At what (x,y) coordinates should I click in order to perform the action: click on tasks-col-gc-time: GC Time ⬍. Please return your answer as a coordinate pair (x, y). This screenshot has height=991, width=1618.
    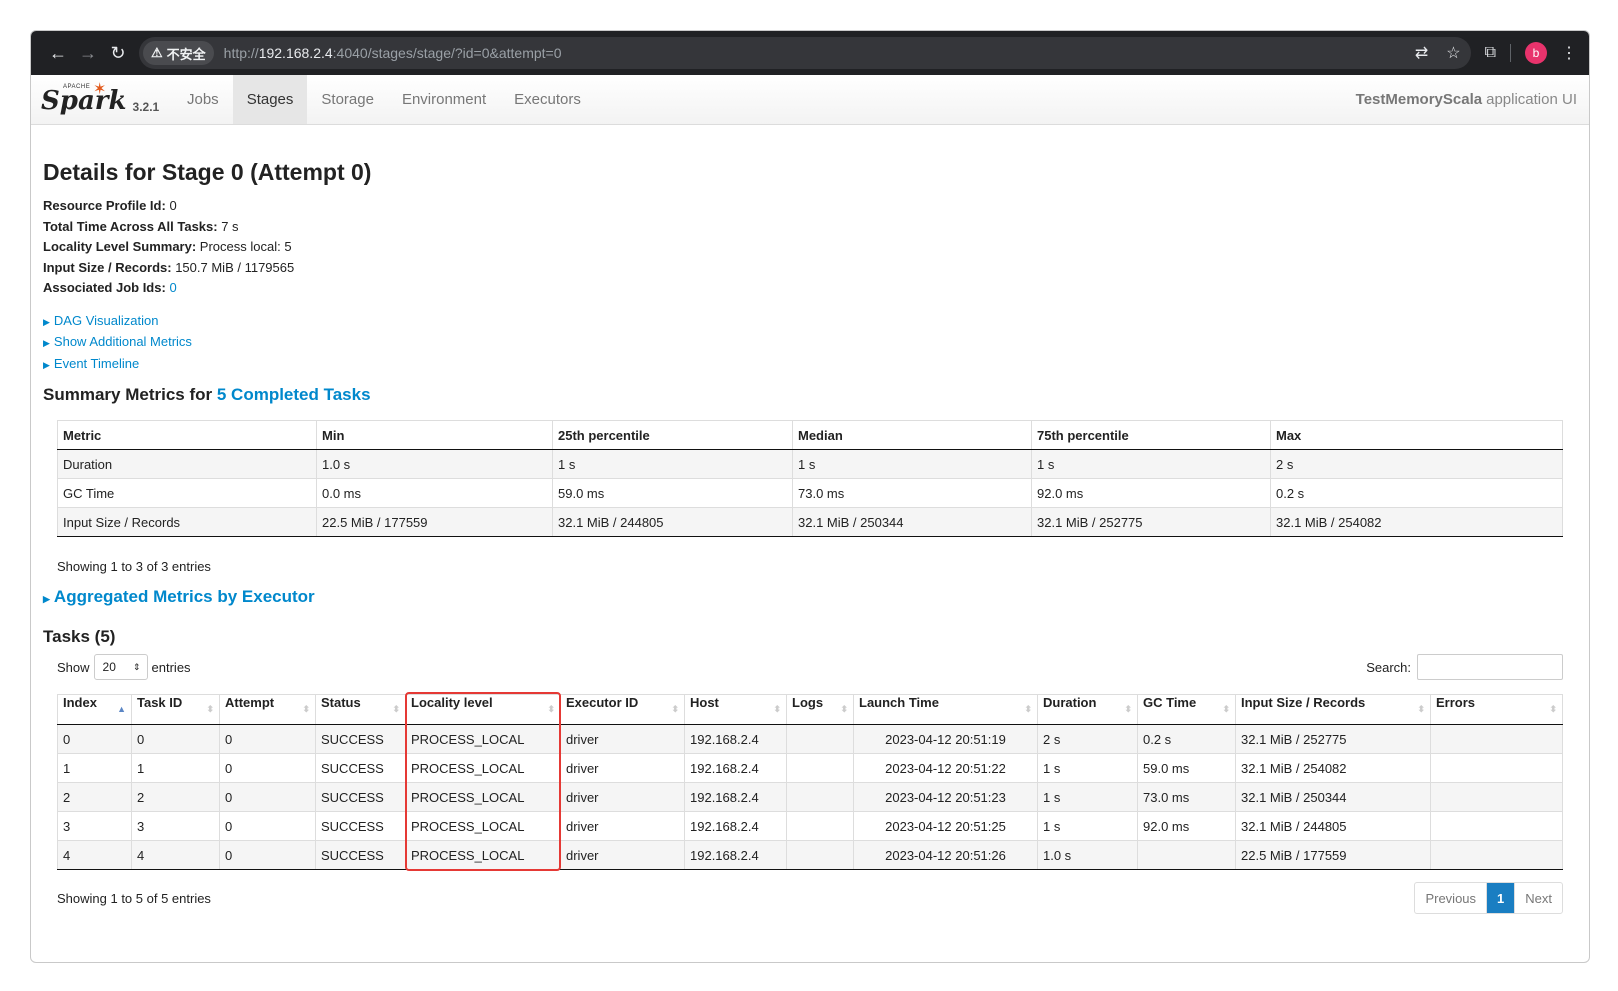
    Looking at the image, I should click on (1186, 709).